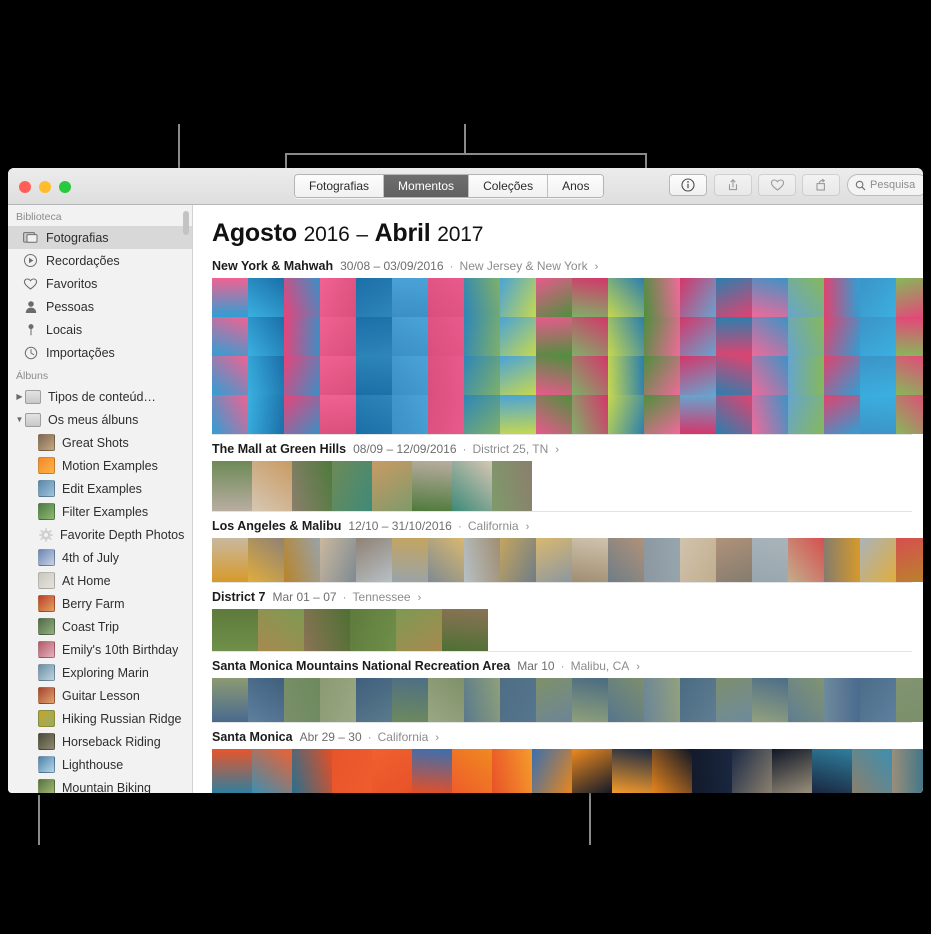  What do you see at coordinates (19, 419) in the screenshot?
I see `chevron-down-icon: ▼` at bounding box center [19, 419].